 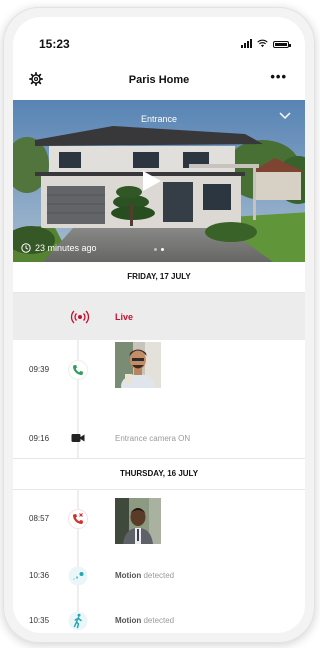 What do you see at coordinates (80, 317) in the screenshot?
I see `live-broadcast-icon` at bounding box center [80, 317].